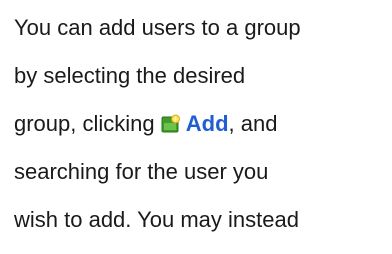 This screenshot has width=392, height=254. Describe the element at coordinates (171, 118) in the screenshot. I see `add-user-icon` at that location.